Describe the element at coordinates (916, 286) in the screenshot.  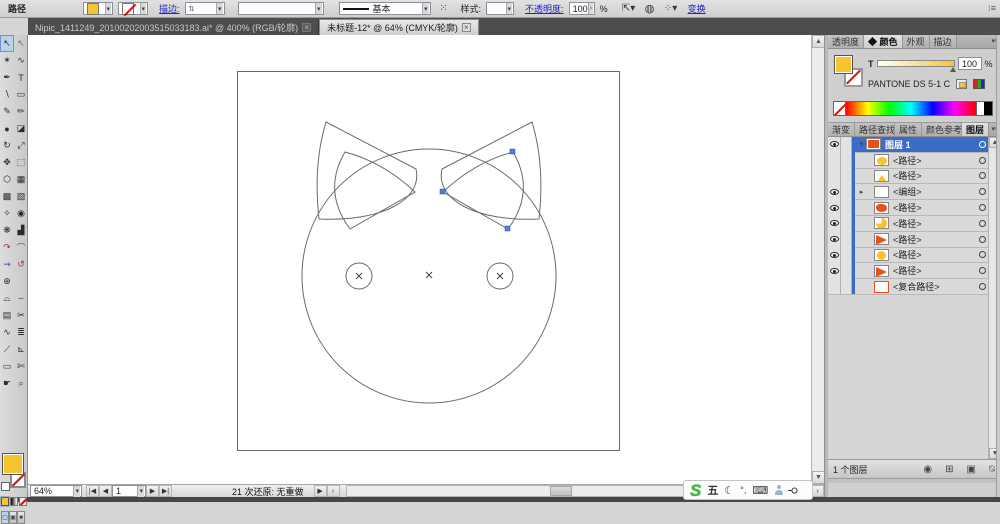
I see `layer-name: <复合路径>` at that location.